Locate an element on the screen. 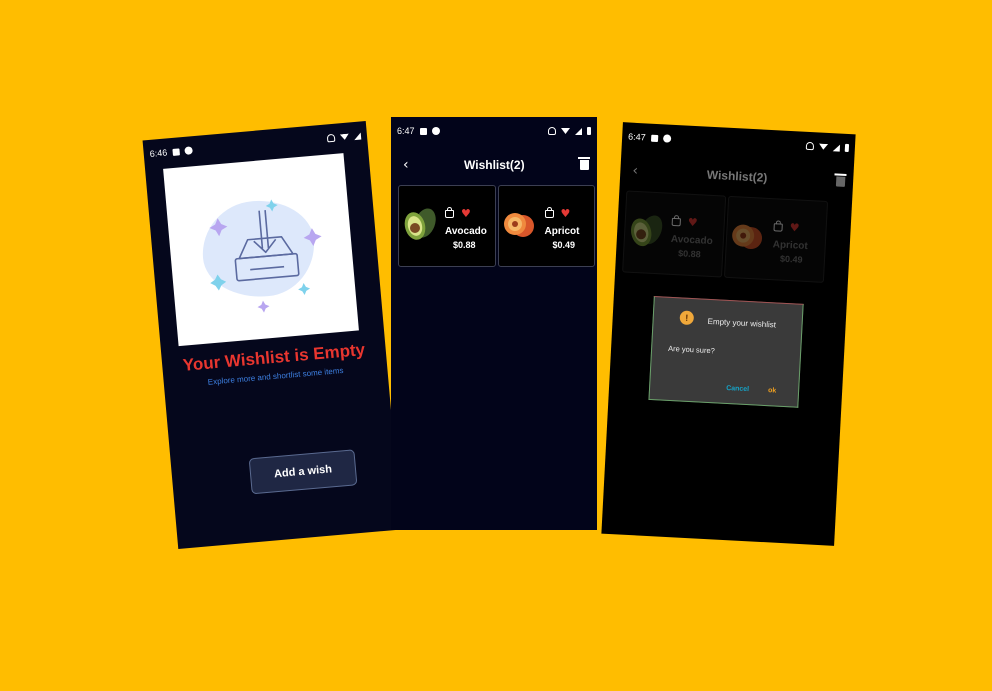  status-bar: 6:47 is located at coordinates (494, 131).